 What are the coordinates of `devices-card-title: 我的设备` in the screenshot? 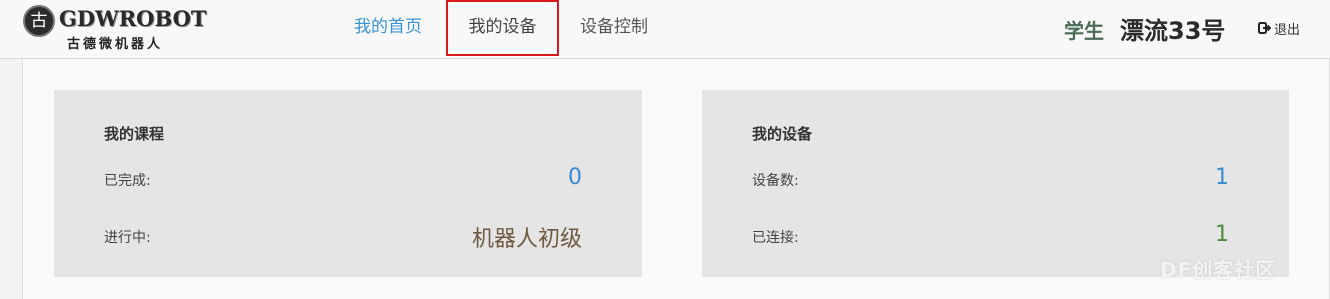 It's located at (782, 134).